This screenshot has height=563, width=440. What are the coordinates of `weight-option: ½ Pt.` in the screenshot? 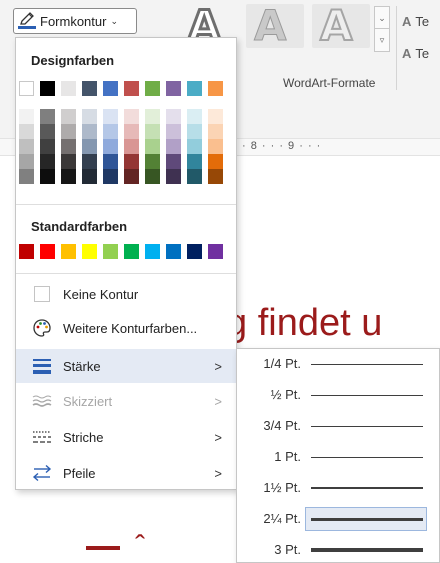 It's located at (338, 395).